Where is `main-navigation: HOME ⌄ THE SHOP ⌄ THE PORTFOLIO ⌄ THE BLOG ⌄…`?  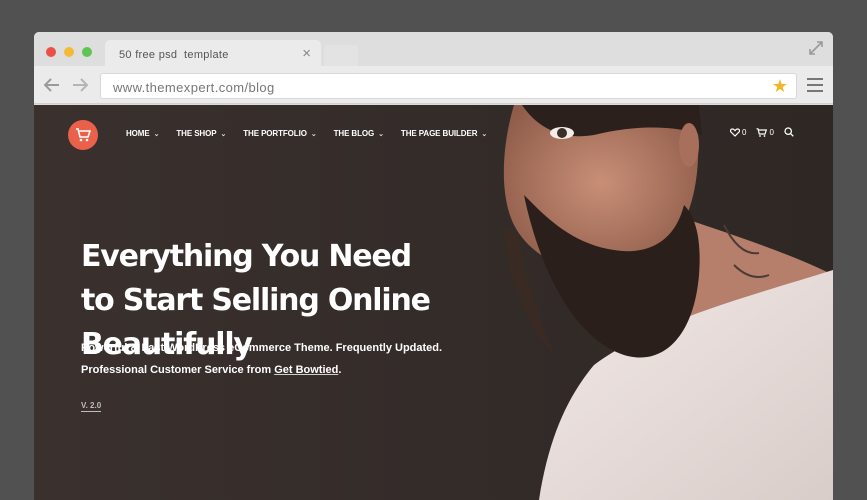 main-navigation: HOME ⌄ THE SHOP ⌄ THE PORTFOLIO ⌄ THE BLOG ⌄… is located at coordinates (315, 133).